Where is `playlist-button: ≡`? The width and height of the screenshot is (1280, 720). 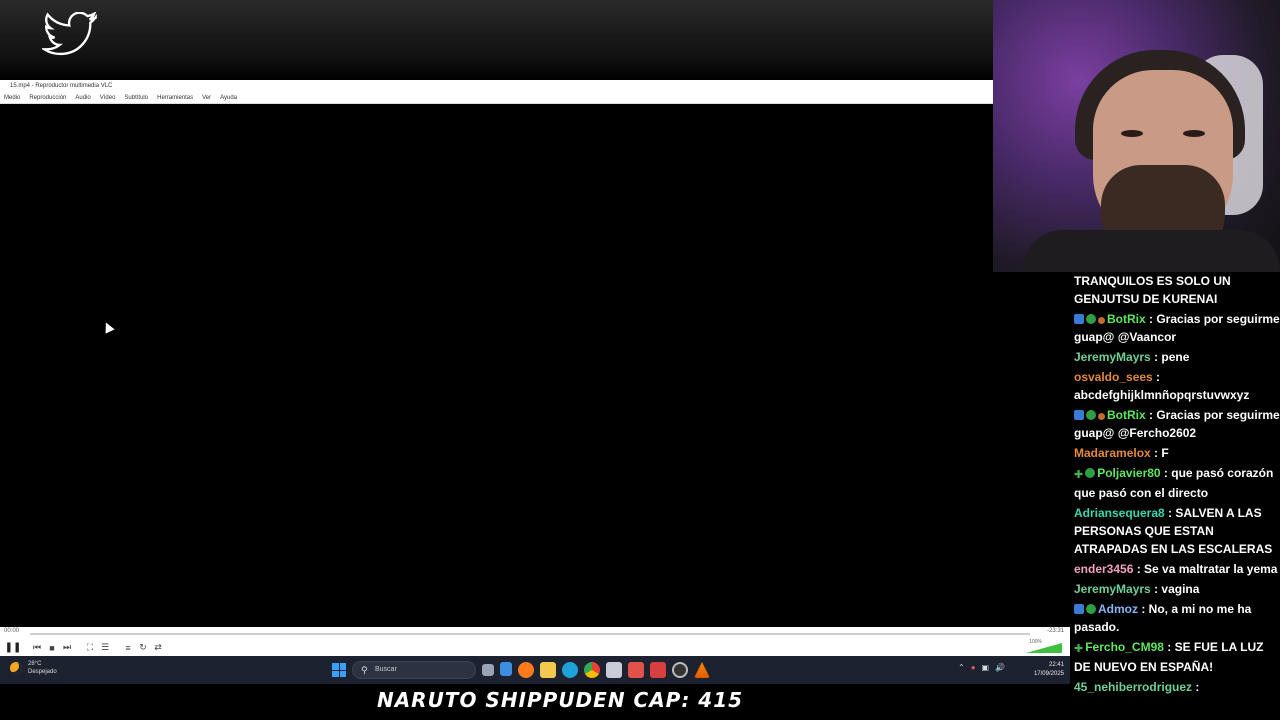 playlist-button: ≡ is located at coordinates (128, 648).